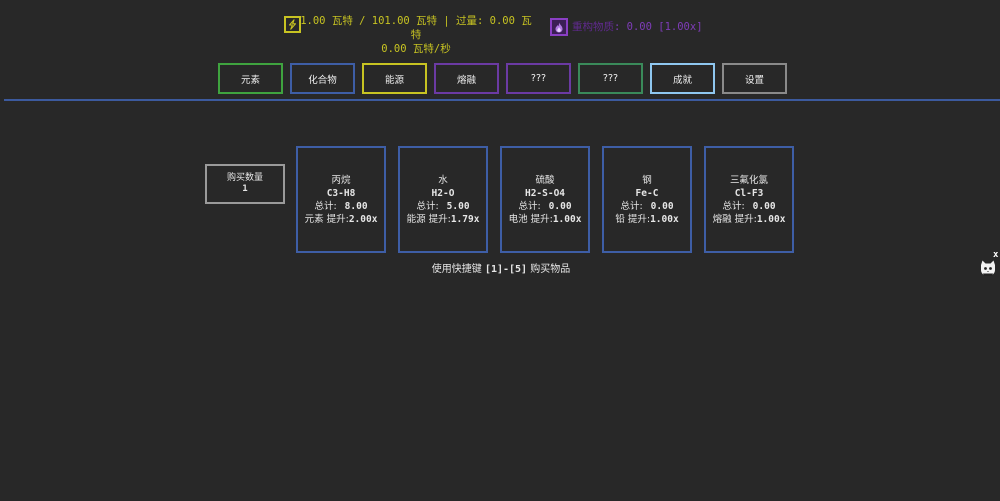 This screenshot has height=501, width=1000. What do you see at coordinates (394, 78) in the screenshot?
I see `tab-3: 能源` at bounding box center [394, 78].